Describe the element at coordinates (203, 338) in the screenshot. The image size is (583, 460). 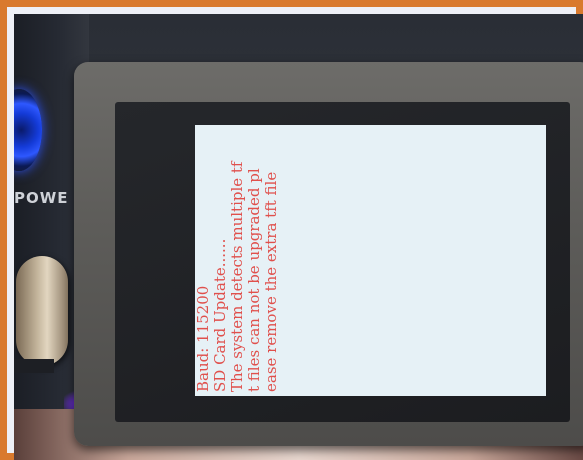
I see `baud-rate-line: Baud: 115200` at that location.